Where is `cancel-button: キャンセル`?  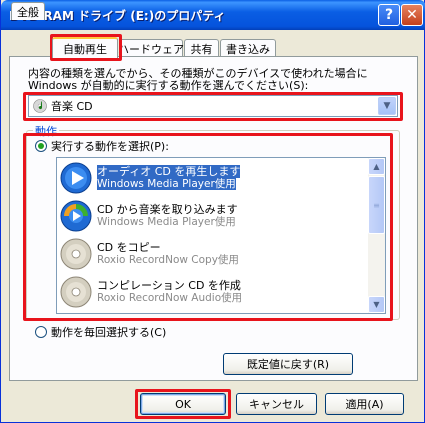
cancel-button: キャンセル is located at coordinates (276, 404).